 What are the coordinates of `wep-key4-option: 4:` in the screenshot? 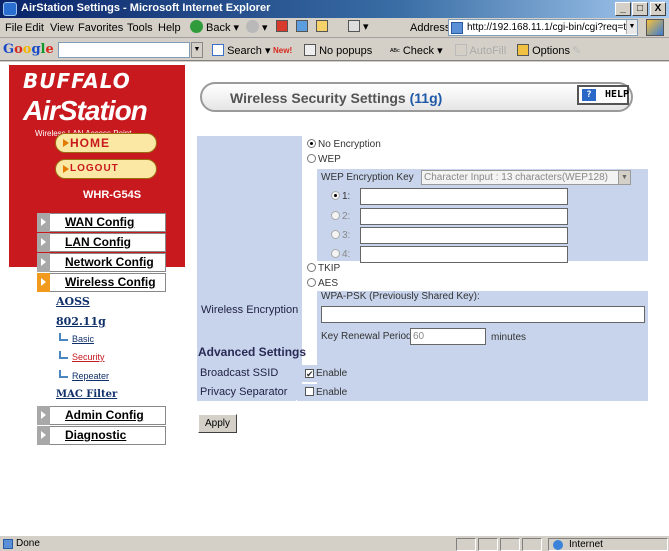 It's located at (340, 254).